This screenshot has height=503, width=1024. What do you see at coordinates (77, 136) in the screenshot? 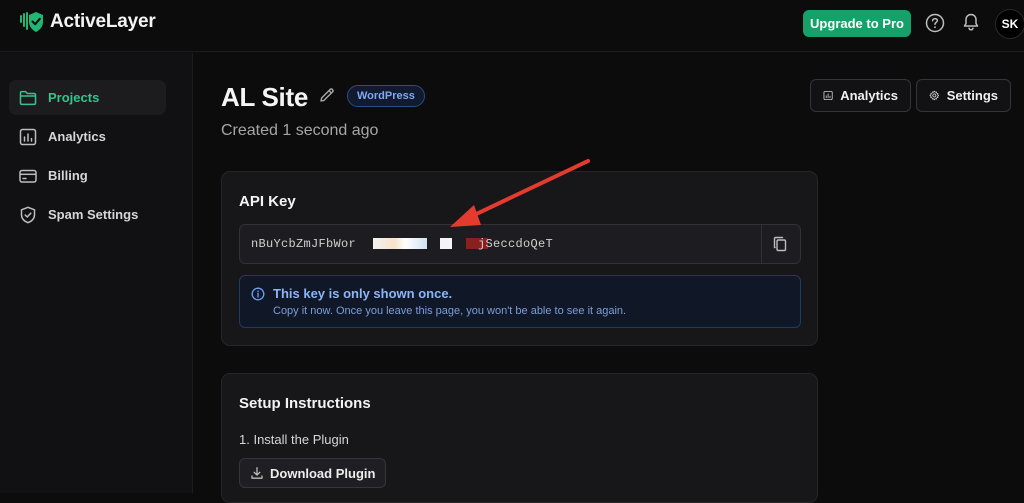
I see `sidebar-item-label: Analytics` at bounding box center [77, 136].